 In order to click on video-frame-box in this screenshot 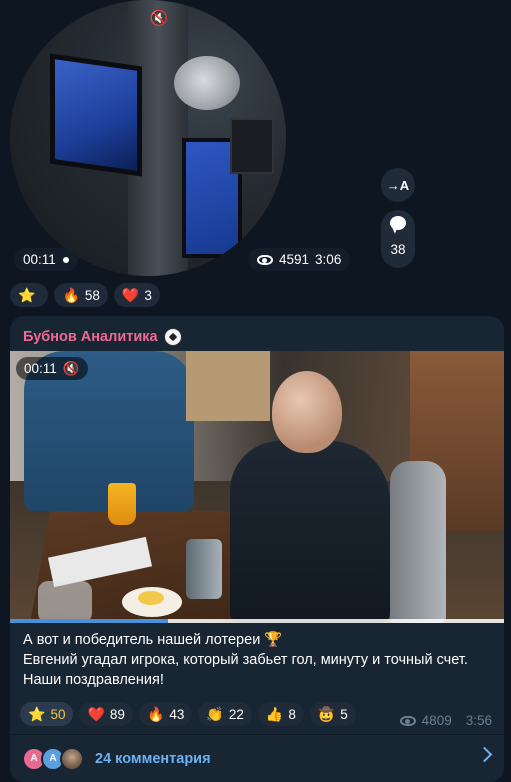, I will do `click(252, 146)`.